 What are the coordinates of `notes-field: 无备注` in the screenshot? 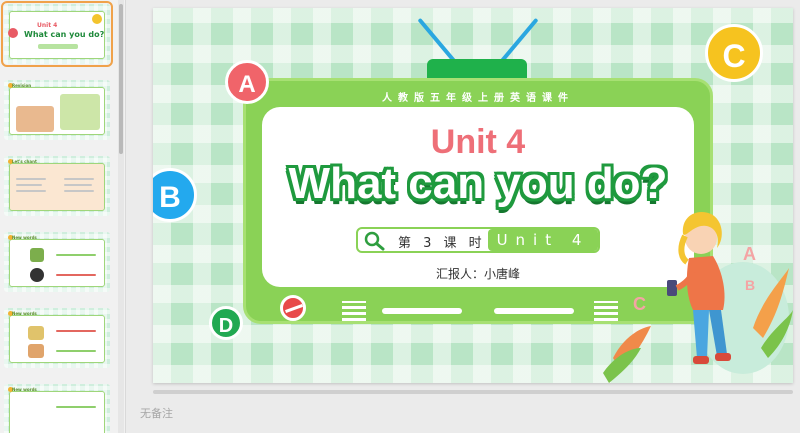 It's located at (156, 413).